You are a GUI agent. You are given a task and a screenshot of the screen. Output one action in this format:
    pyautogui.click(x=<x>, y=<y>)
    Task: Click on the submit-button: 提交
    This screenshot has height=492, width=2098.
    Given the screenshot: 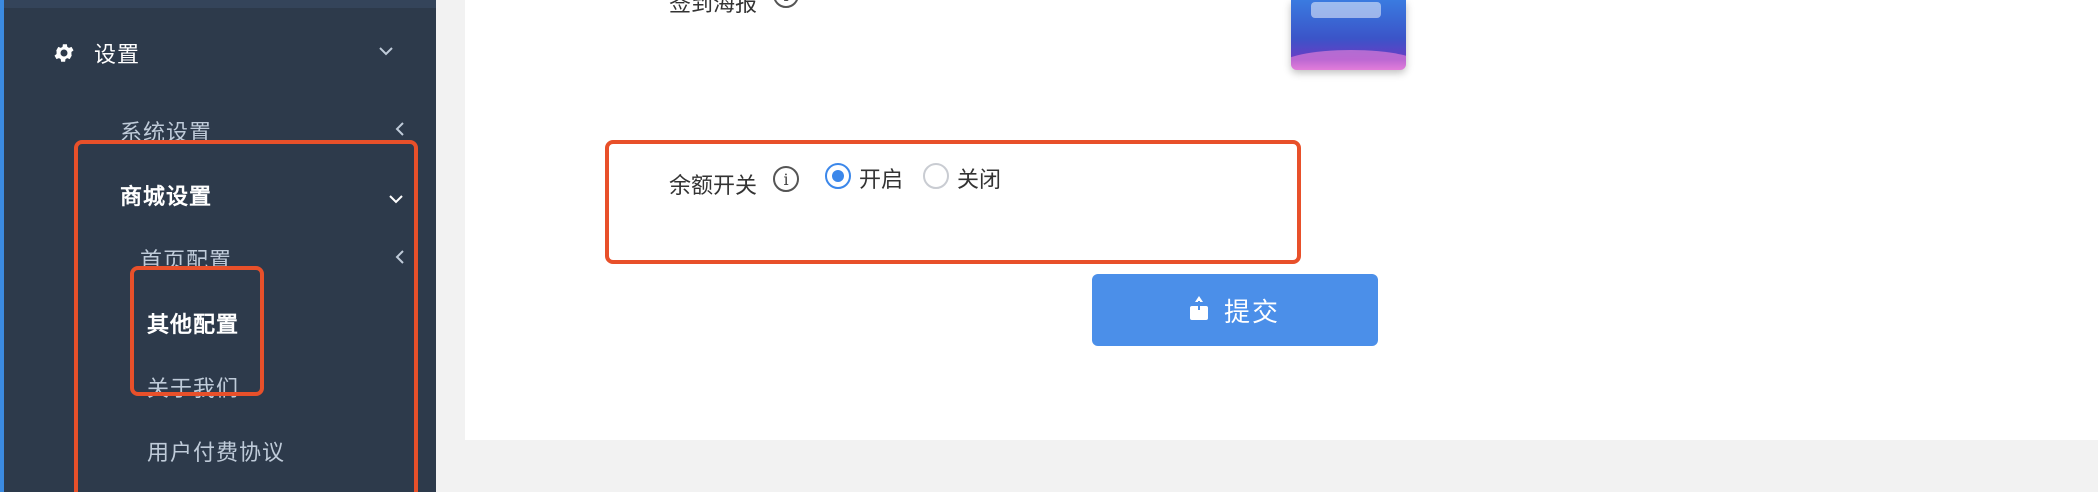 What is the action you would take?
    pyautogui.click(x=1235, y=310)
    